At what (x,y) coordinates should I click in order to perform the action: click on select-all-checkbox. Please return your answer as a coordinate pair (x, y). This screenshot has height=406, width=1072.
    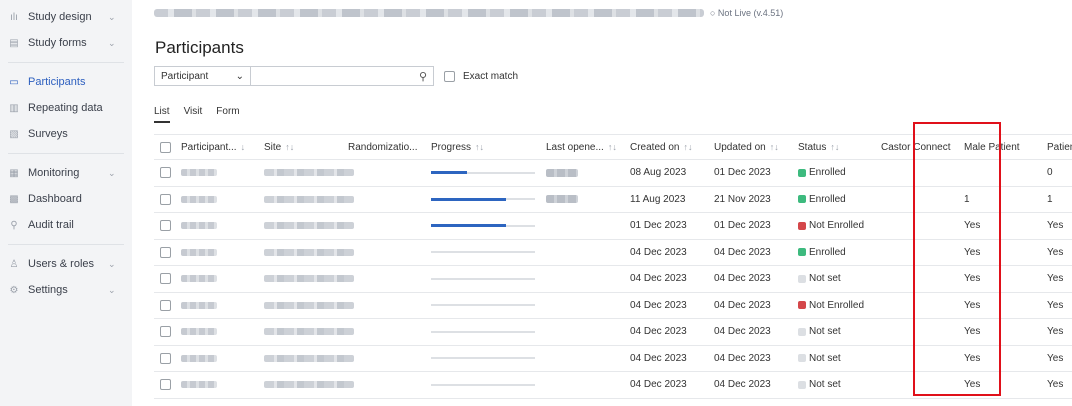
    Looking at the image, I should click on (165, 147).